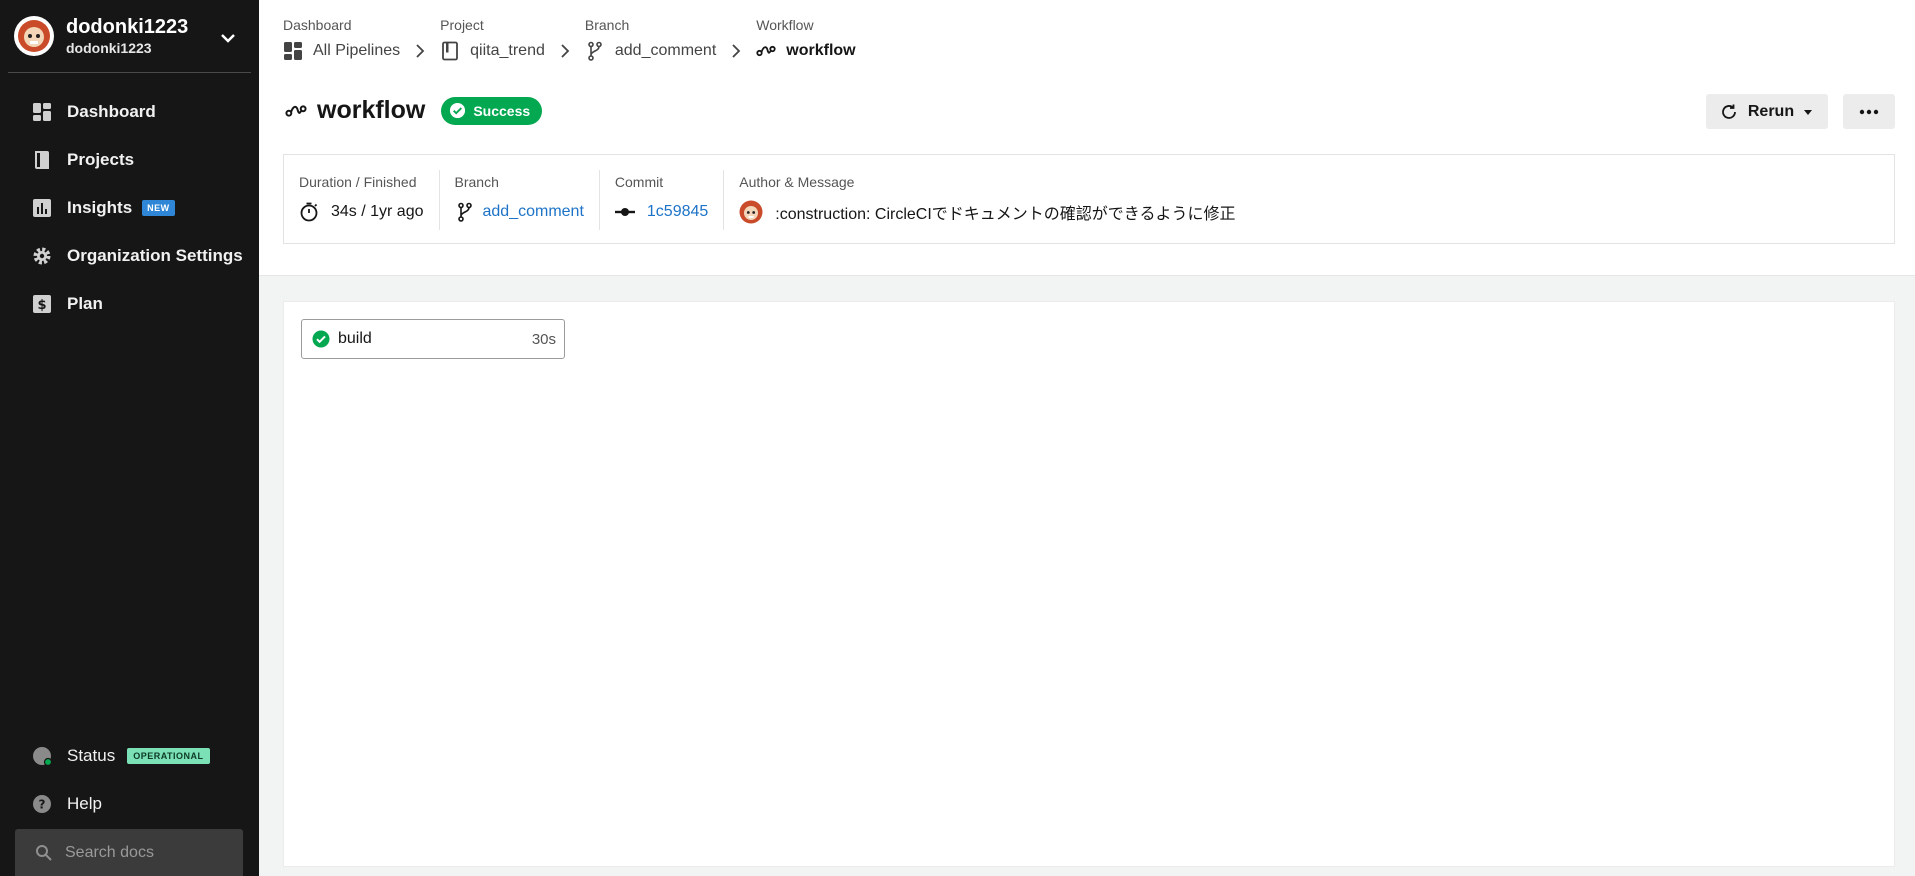  I want to click on search-icon, so click(44, 852).